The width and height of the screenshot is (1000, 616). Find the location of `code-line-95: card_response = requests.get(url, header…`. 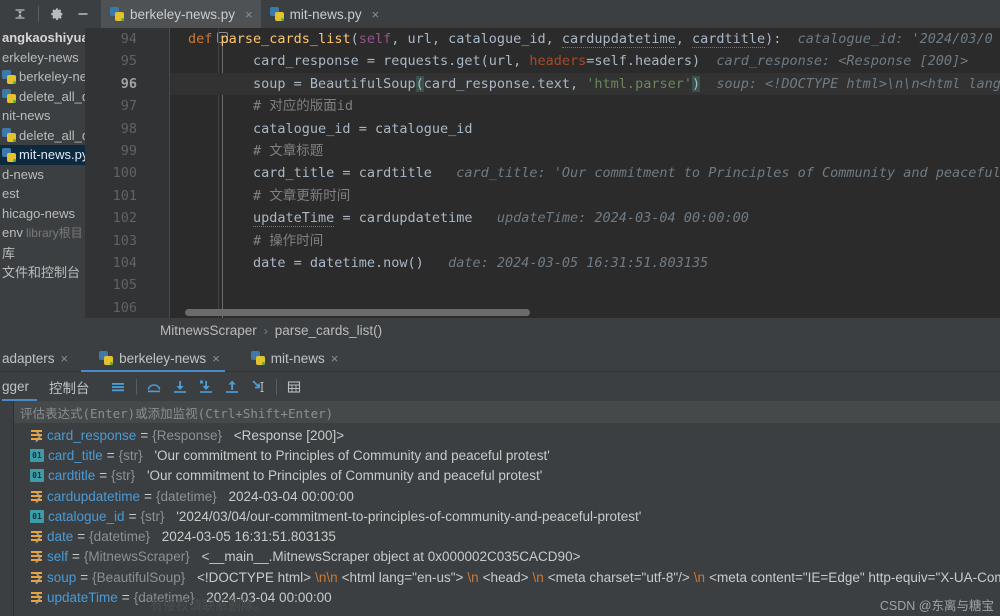

code-line-95: card_response = requests.get(url, header… is located at coordinates (585, 61).